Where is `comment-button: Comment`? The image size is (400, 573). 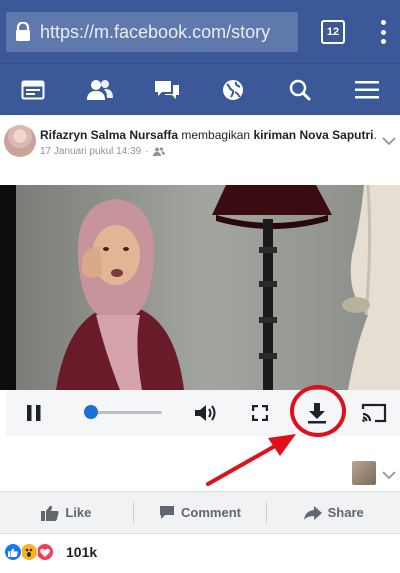
comment-button: Comment is located at coordinates (200, 512).